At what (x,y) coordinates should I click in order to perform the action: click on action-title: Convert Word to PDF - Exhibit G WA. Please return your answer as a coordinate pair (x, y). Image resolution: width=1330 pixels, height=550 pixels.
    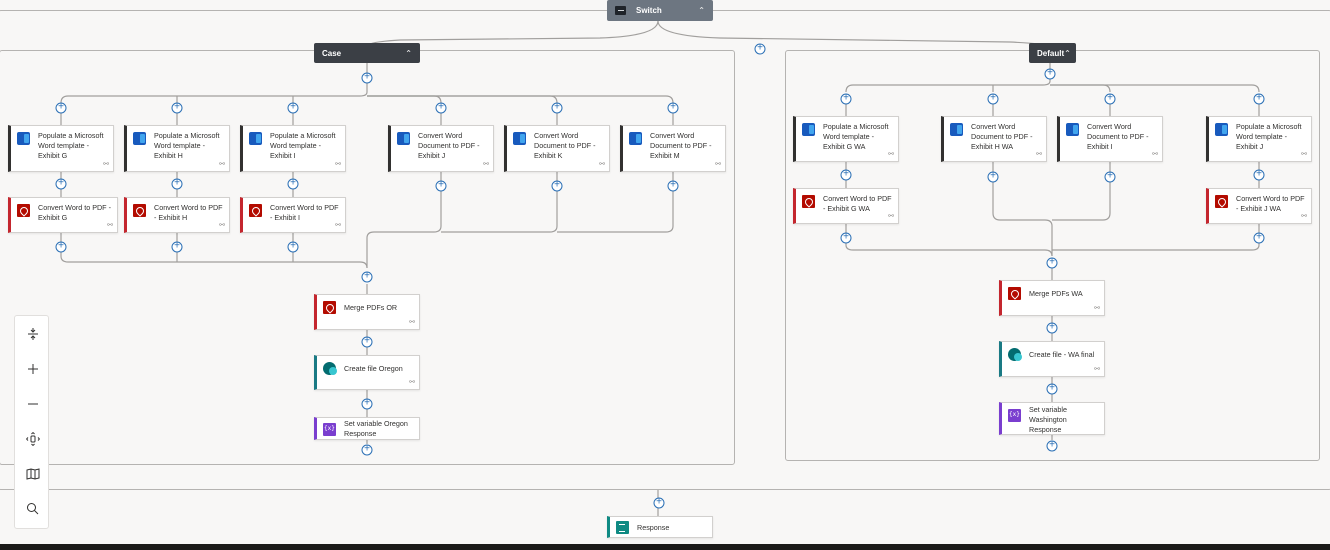
    Looking at the image, I should click on (857, 203).